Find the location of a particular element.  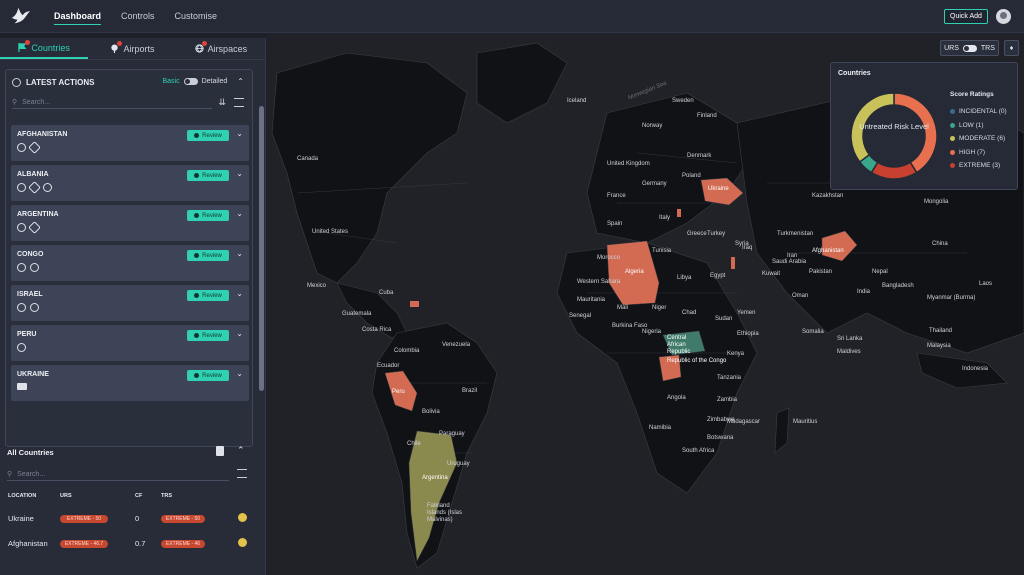

cell-cf: 0 is located at coordinates (137, 518).